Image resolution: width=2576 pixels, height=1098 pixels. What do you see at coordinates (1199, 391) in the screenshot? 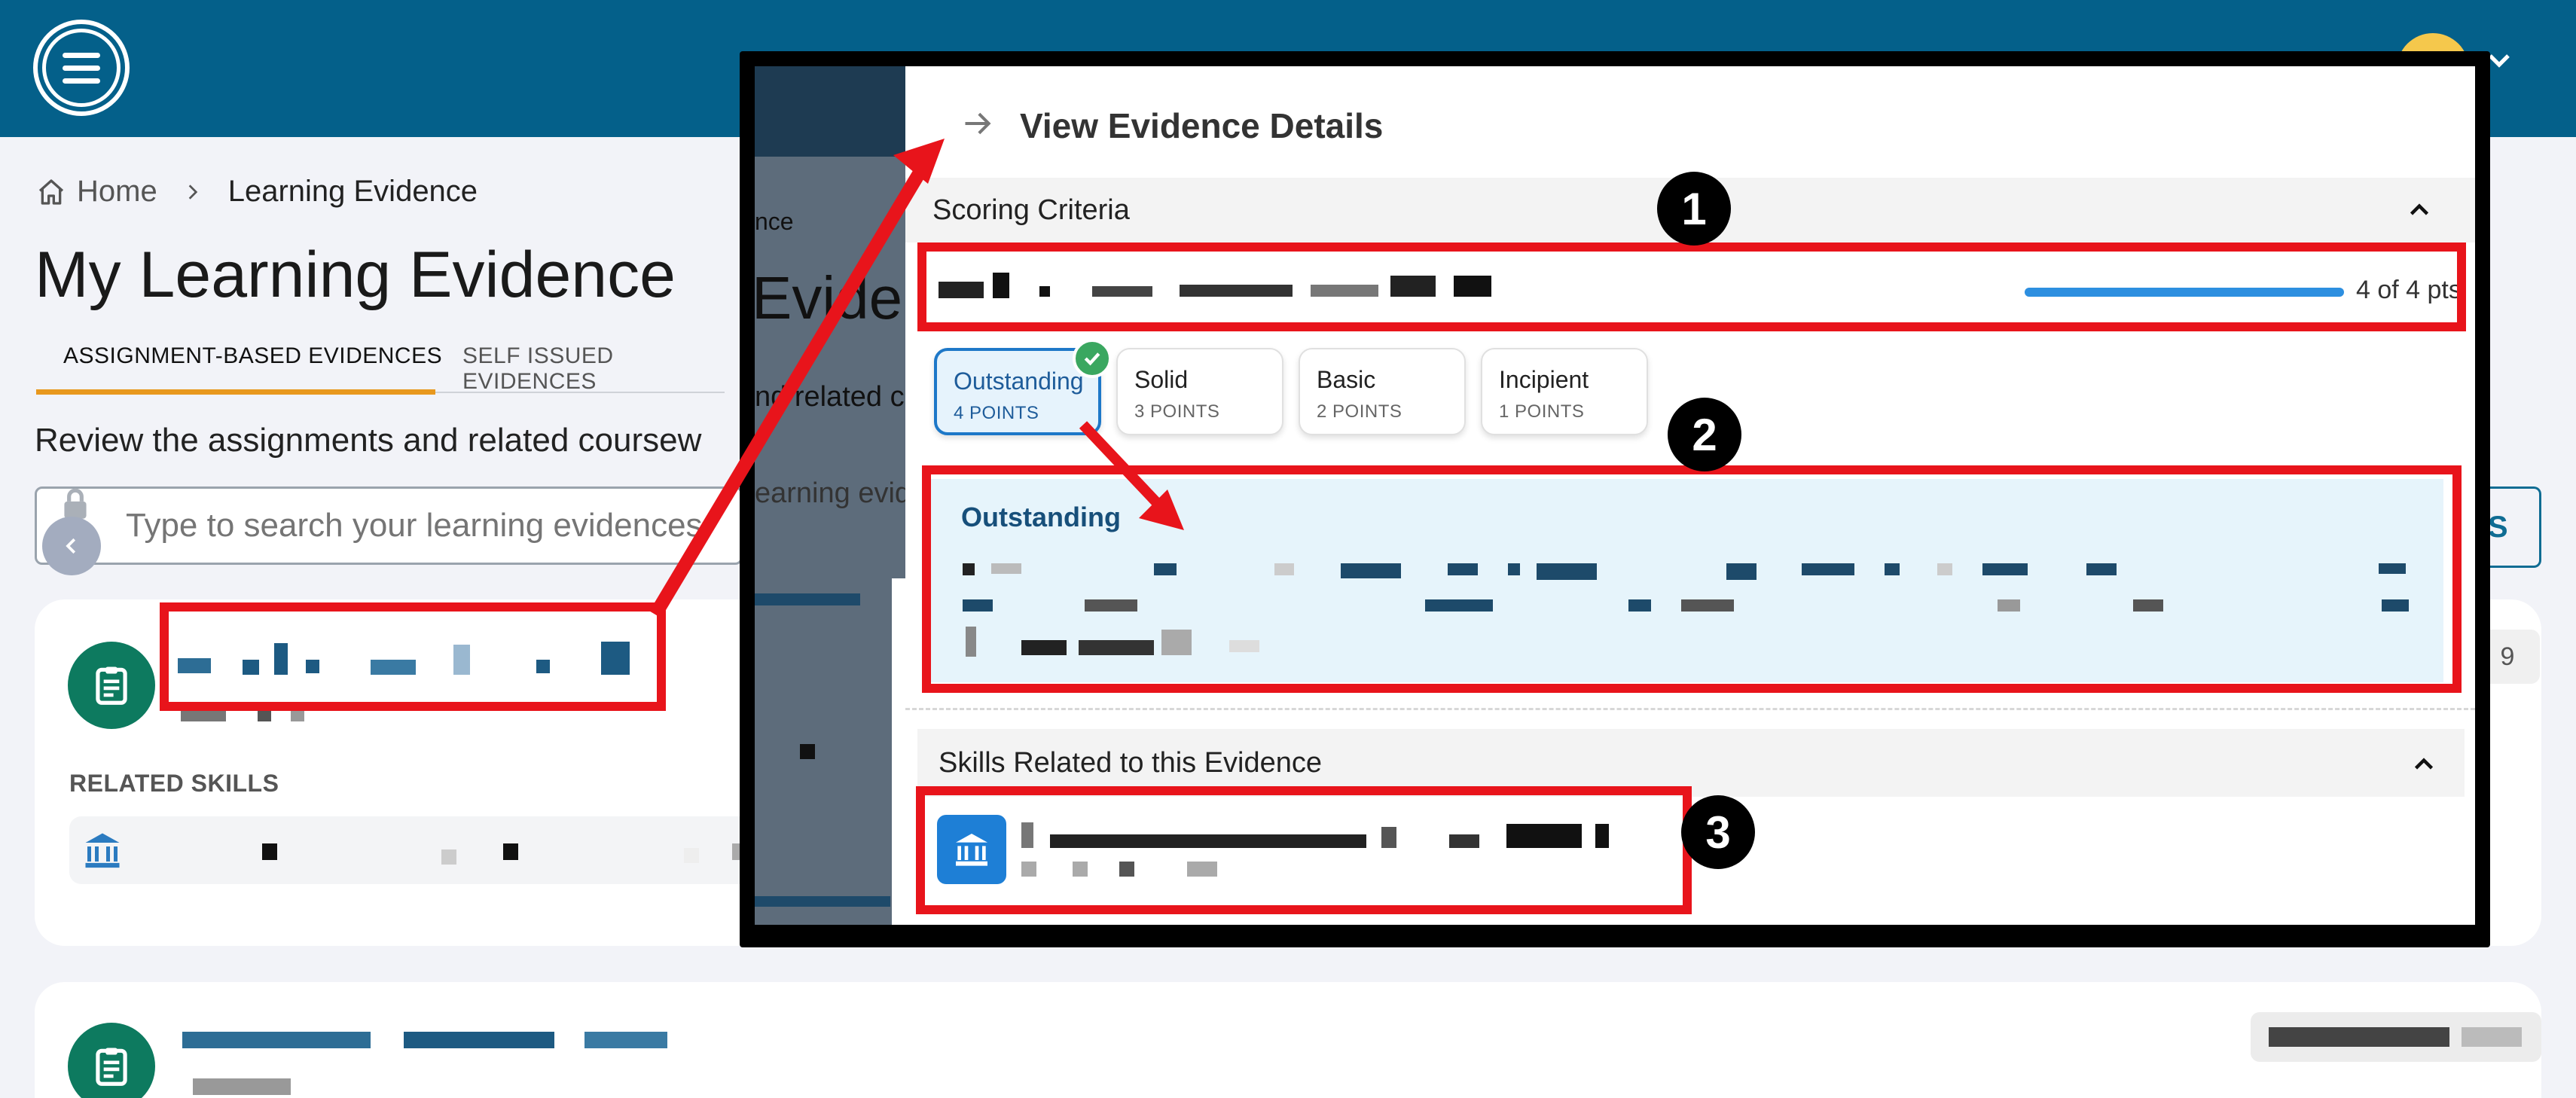
I see `level-solid: Solid 3 POINTS` at bounding box center [1199, 391].